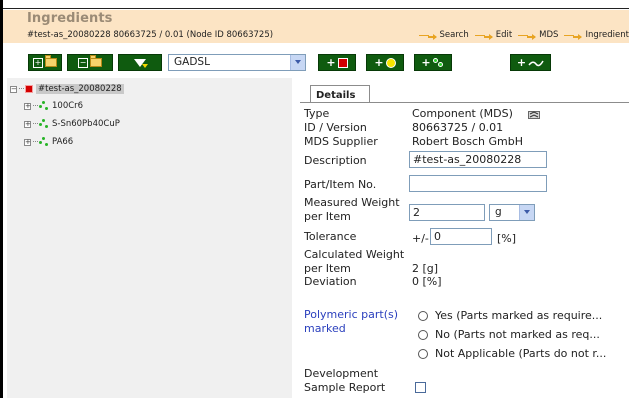 The image size is (629, 398). Describe the element at coordinates (420, 387) in the screenshot. I see `dev-sample-checkbox` at that location.